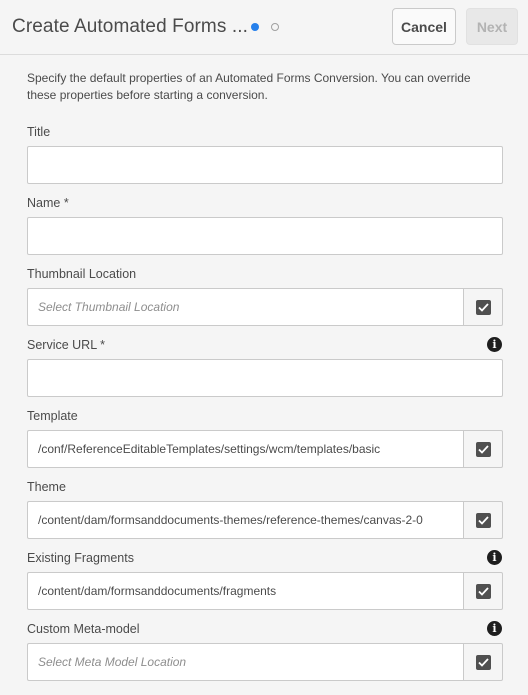 This screenshot has height=695, width=528. I want to click on theme-label: Theme, so click(46, 487).